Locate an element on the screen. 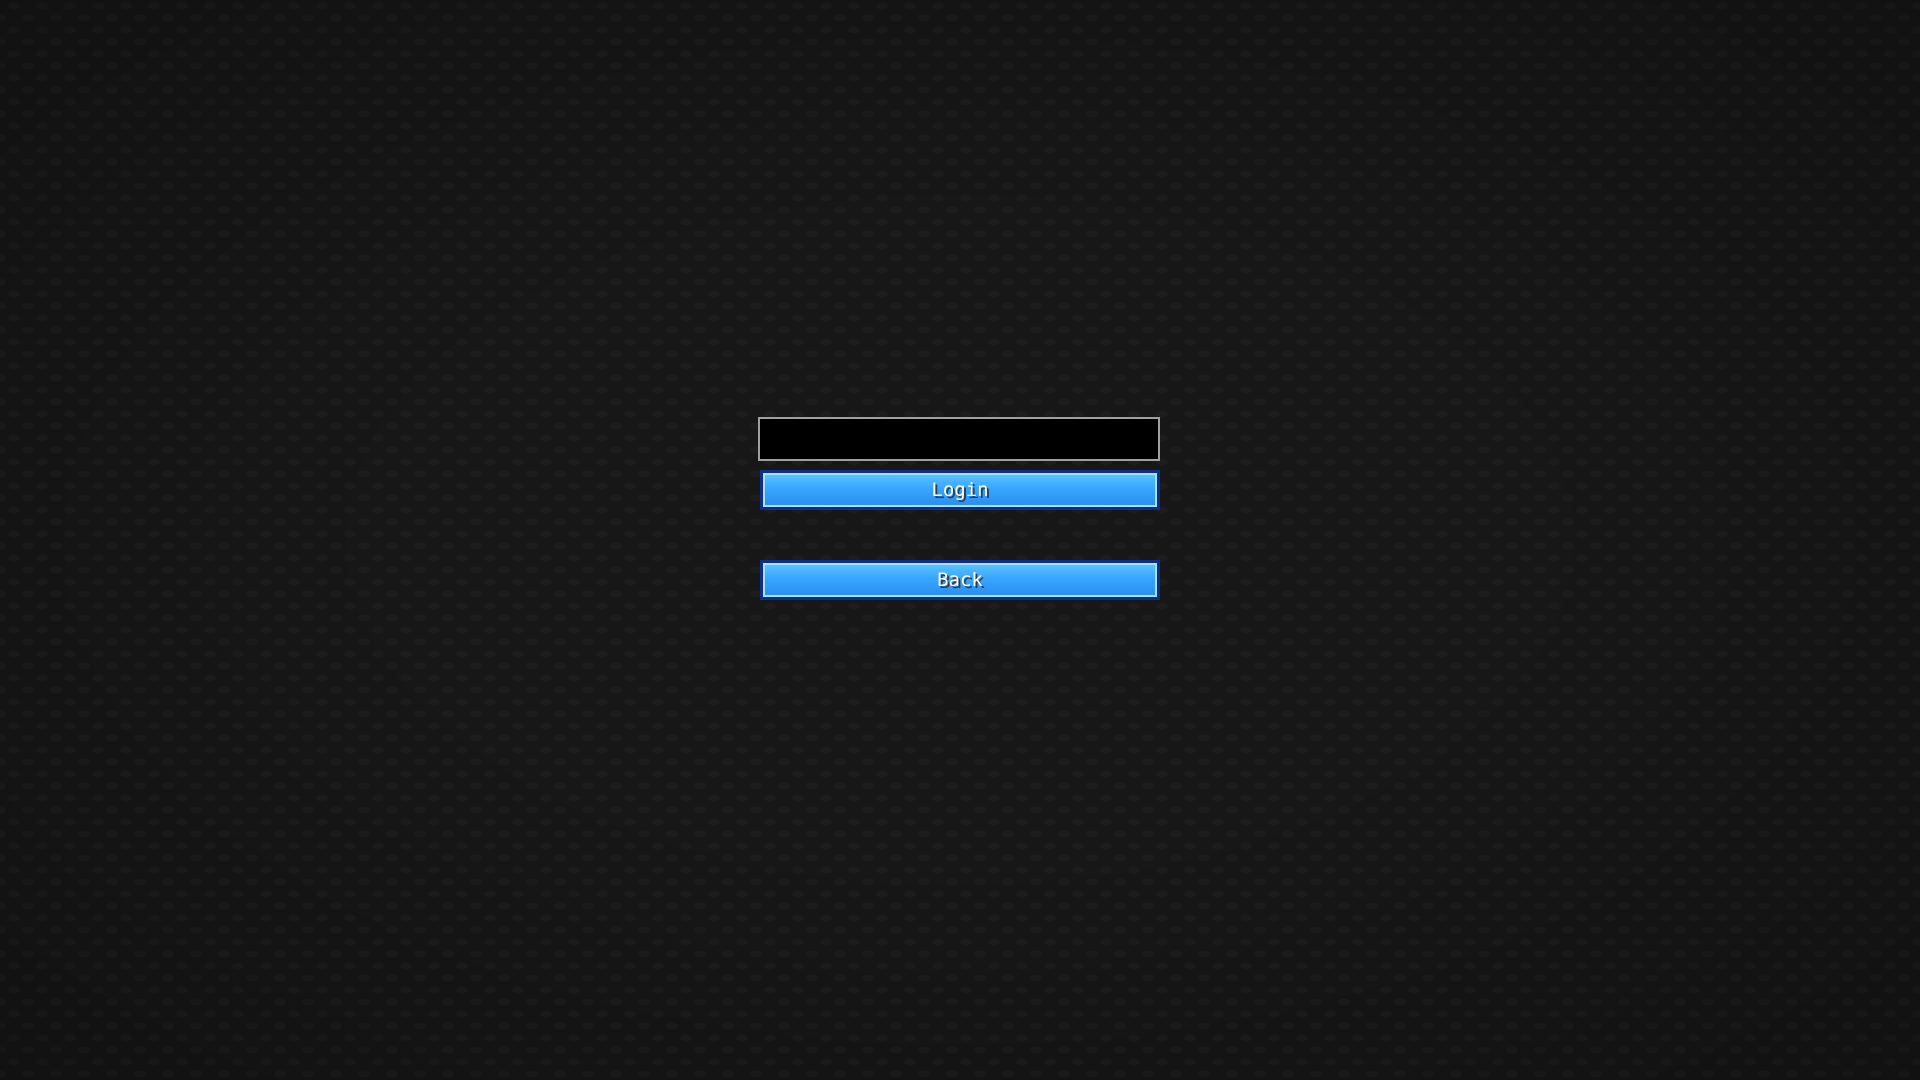 The width and height of the screenshot is (1920, 1080). login-text-field is located at coordinates (959, 439).